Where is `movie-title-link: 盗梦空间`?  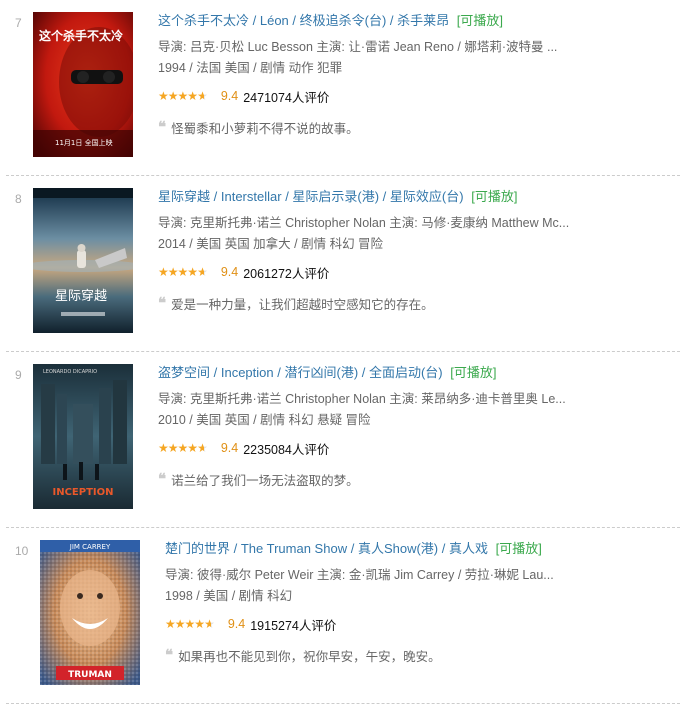 movie-title-link: 盗梦空间 is located at coordinates (184, 372).